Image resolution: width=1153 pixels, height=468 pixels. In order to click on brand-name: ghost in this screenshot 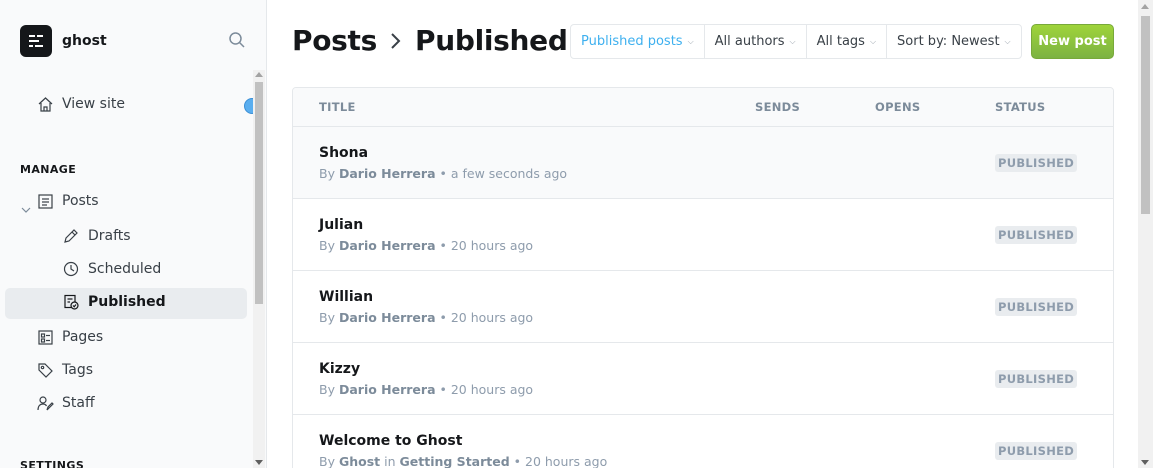, I will do `click(84, 41)`.